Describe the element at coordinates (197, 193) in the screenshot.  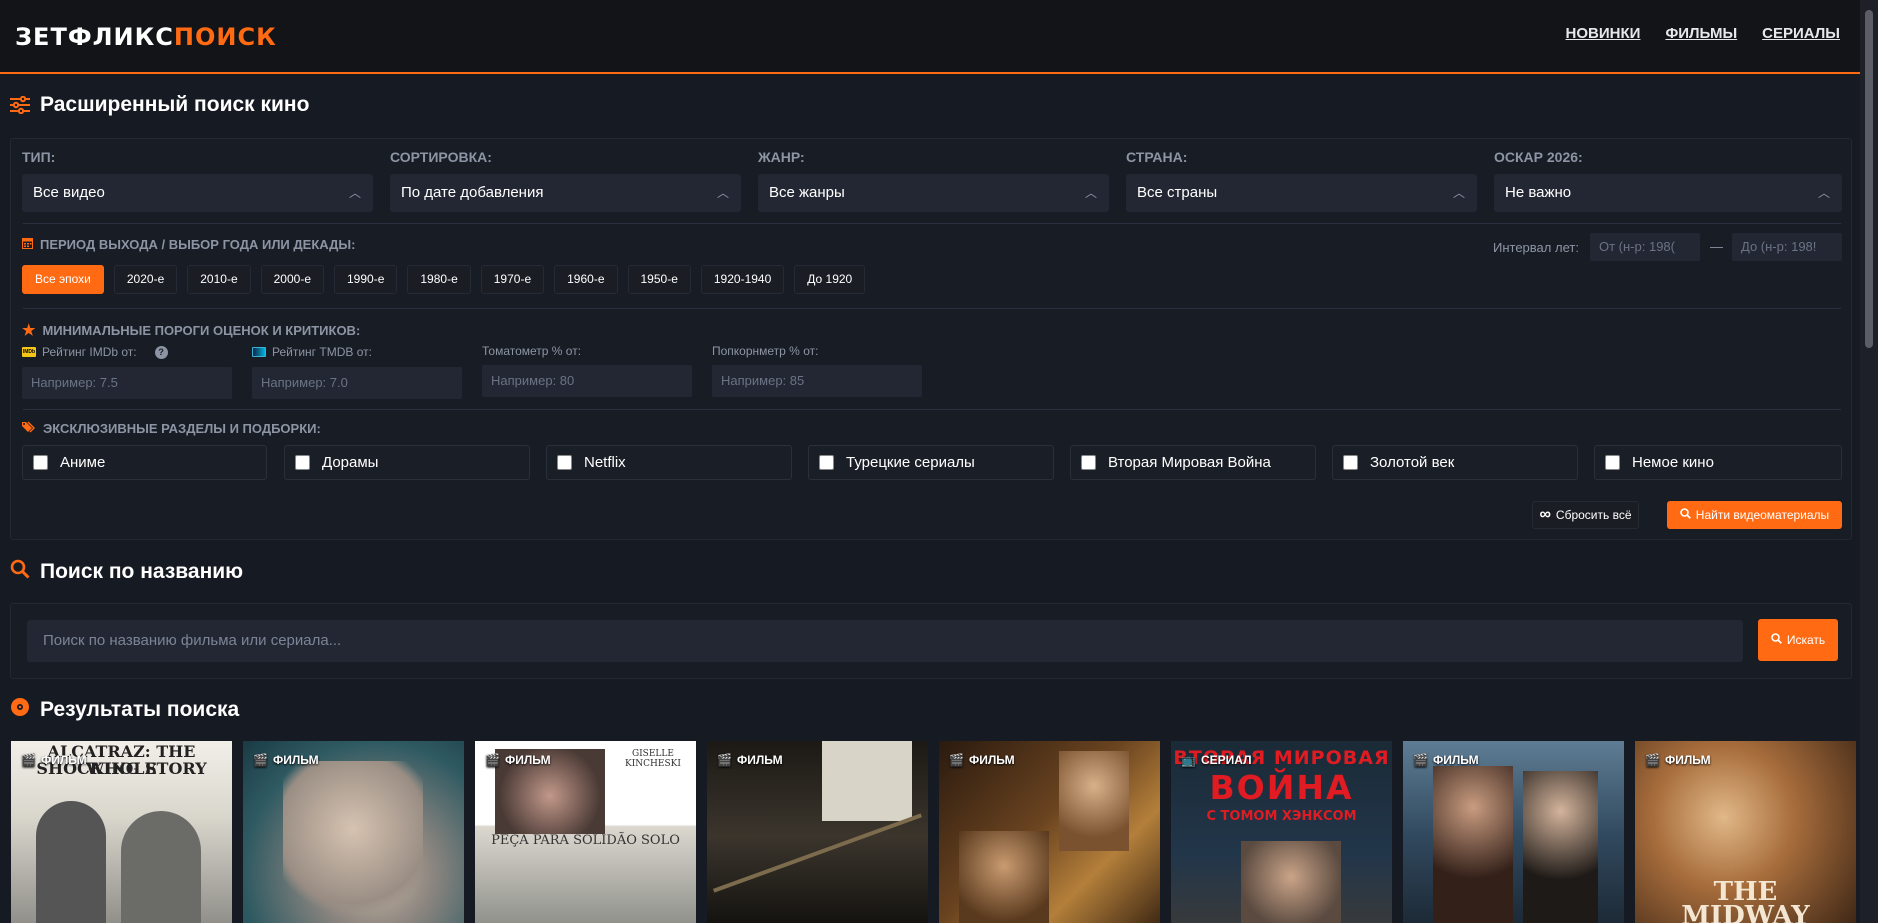
I see `type-select: Все видео ︿` at that location.